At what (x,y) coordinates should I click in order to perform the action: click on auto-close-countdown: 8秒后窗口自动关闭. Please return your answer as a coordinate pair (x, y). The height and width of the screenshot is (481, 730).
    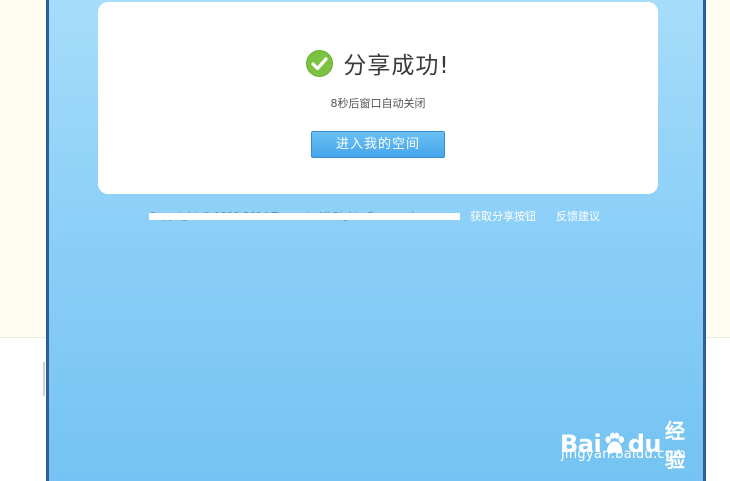
    Looking at the image, I should click on (378, 103).